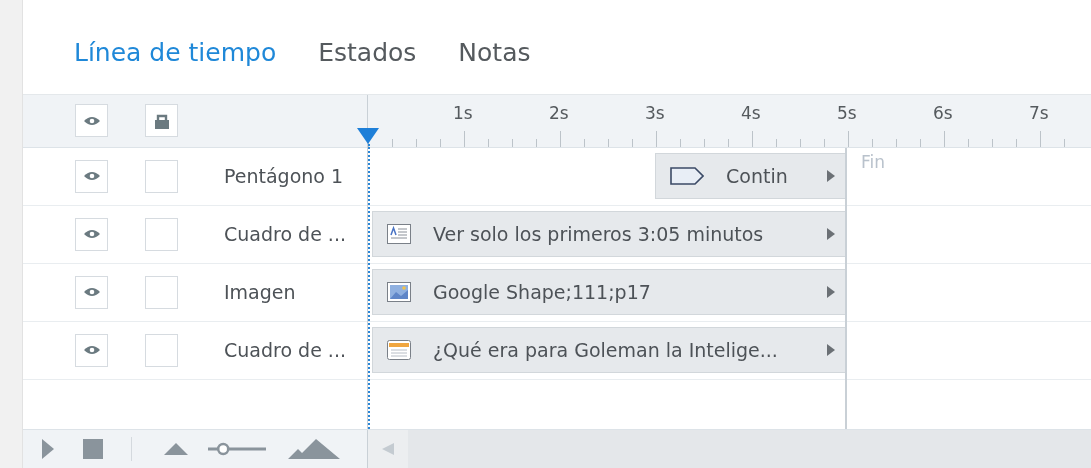 The image size is (1091, 468). I want to click on ruler-label: 4s, so click(751, 112).